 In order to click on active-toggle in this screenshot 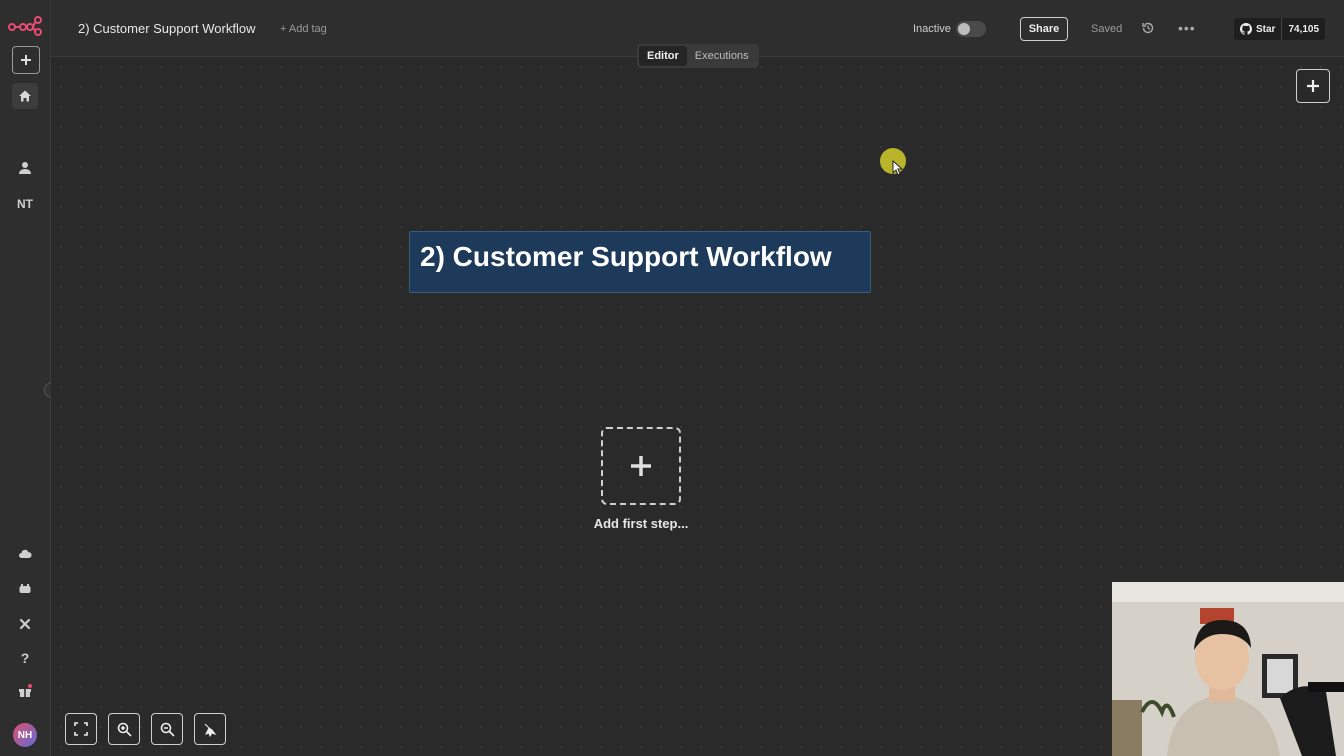, I will do `click(971, 29)`.